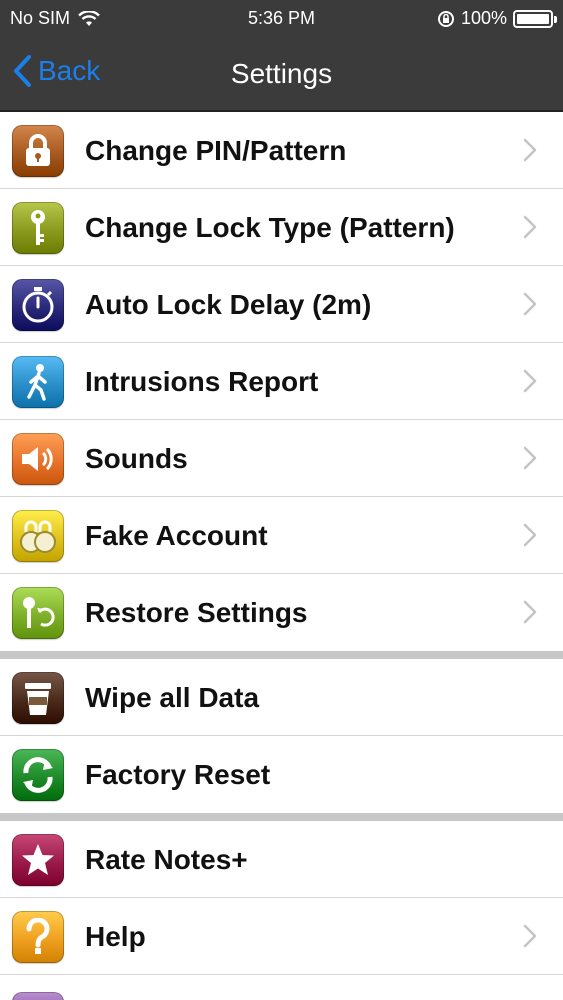  I want to click on settings-row-change-lock-type-pattern: Change Lock Type (Pattern), so click(281, 227).